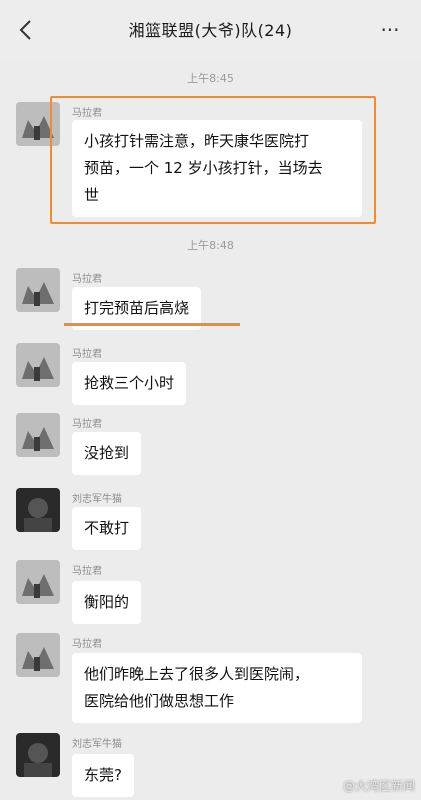 Image resolution: width=421 pixels, height=800 pixels. What do you see at coordinates (210, 78) in the screenshot?
I see `timestamp: 上午8:45` at bounding box center [210, 78].